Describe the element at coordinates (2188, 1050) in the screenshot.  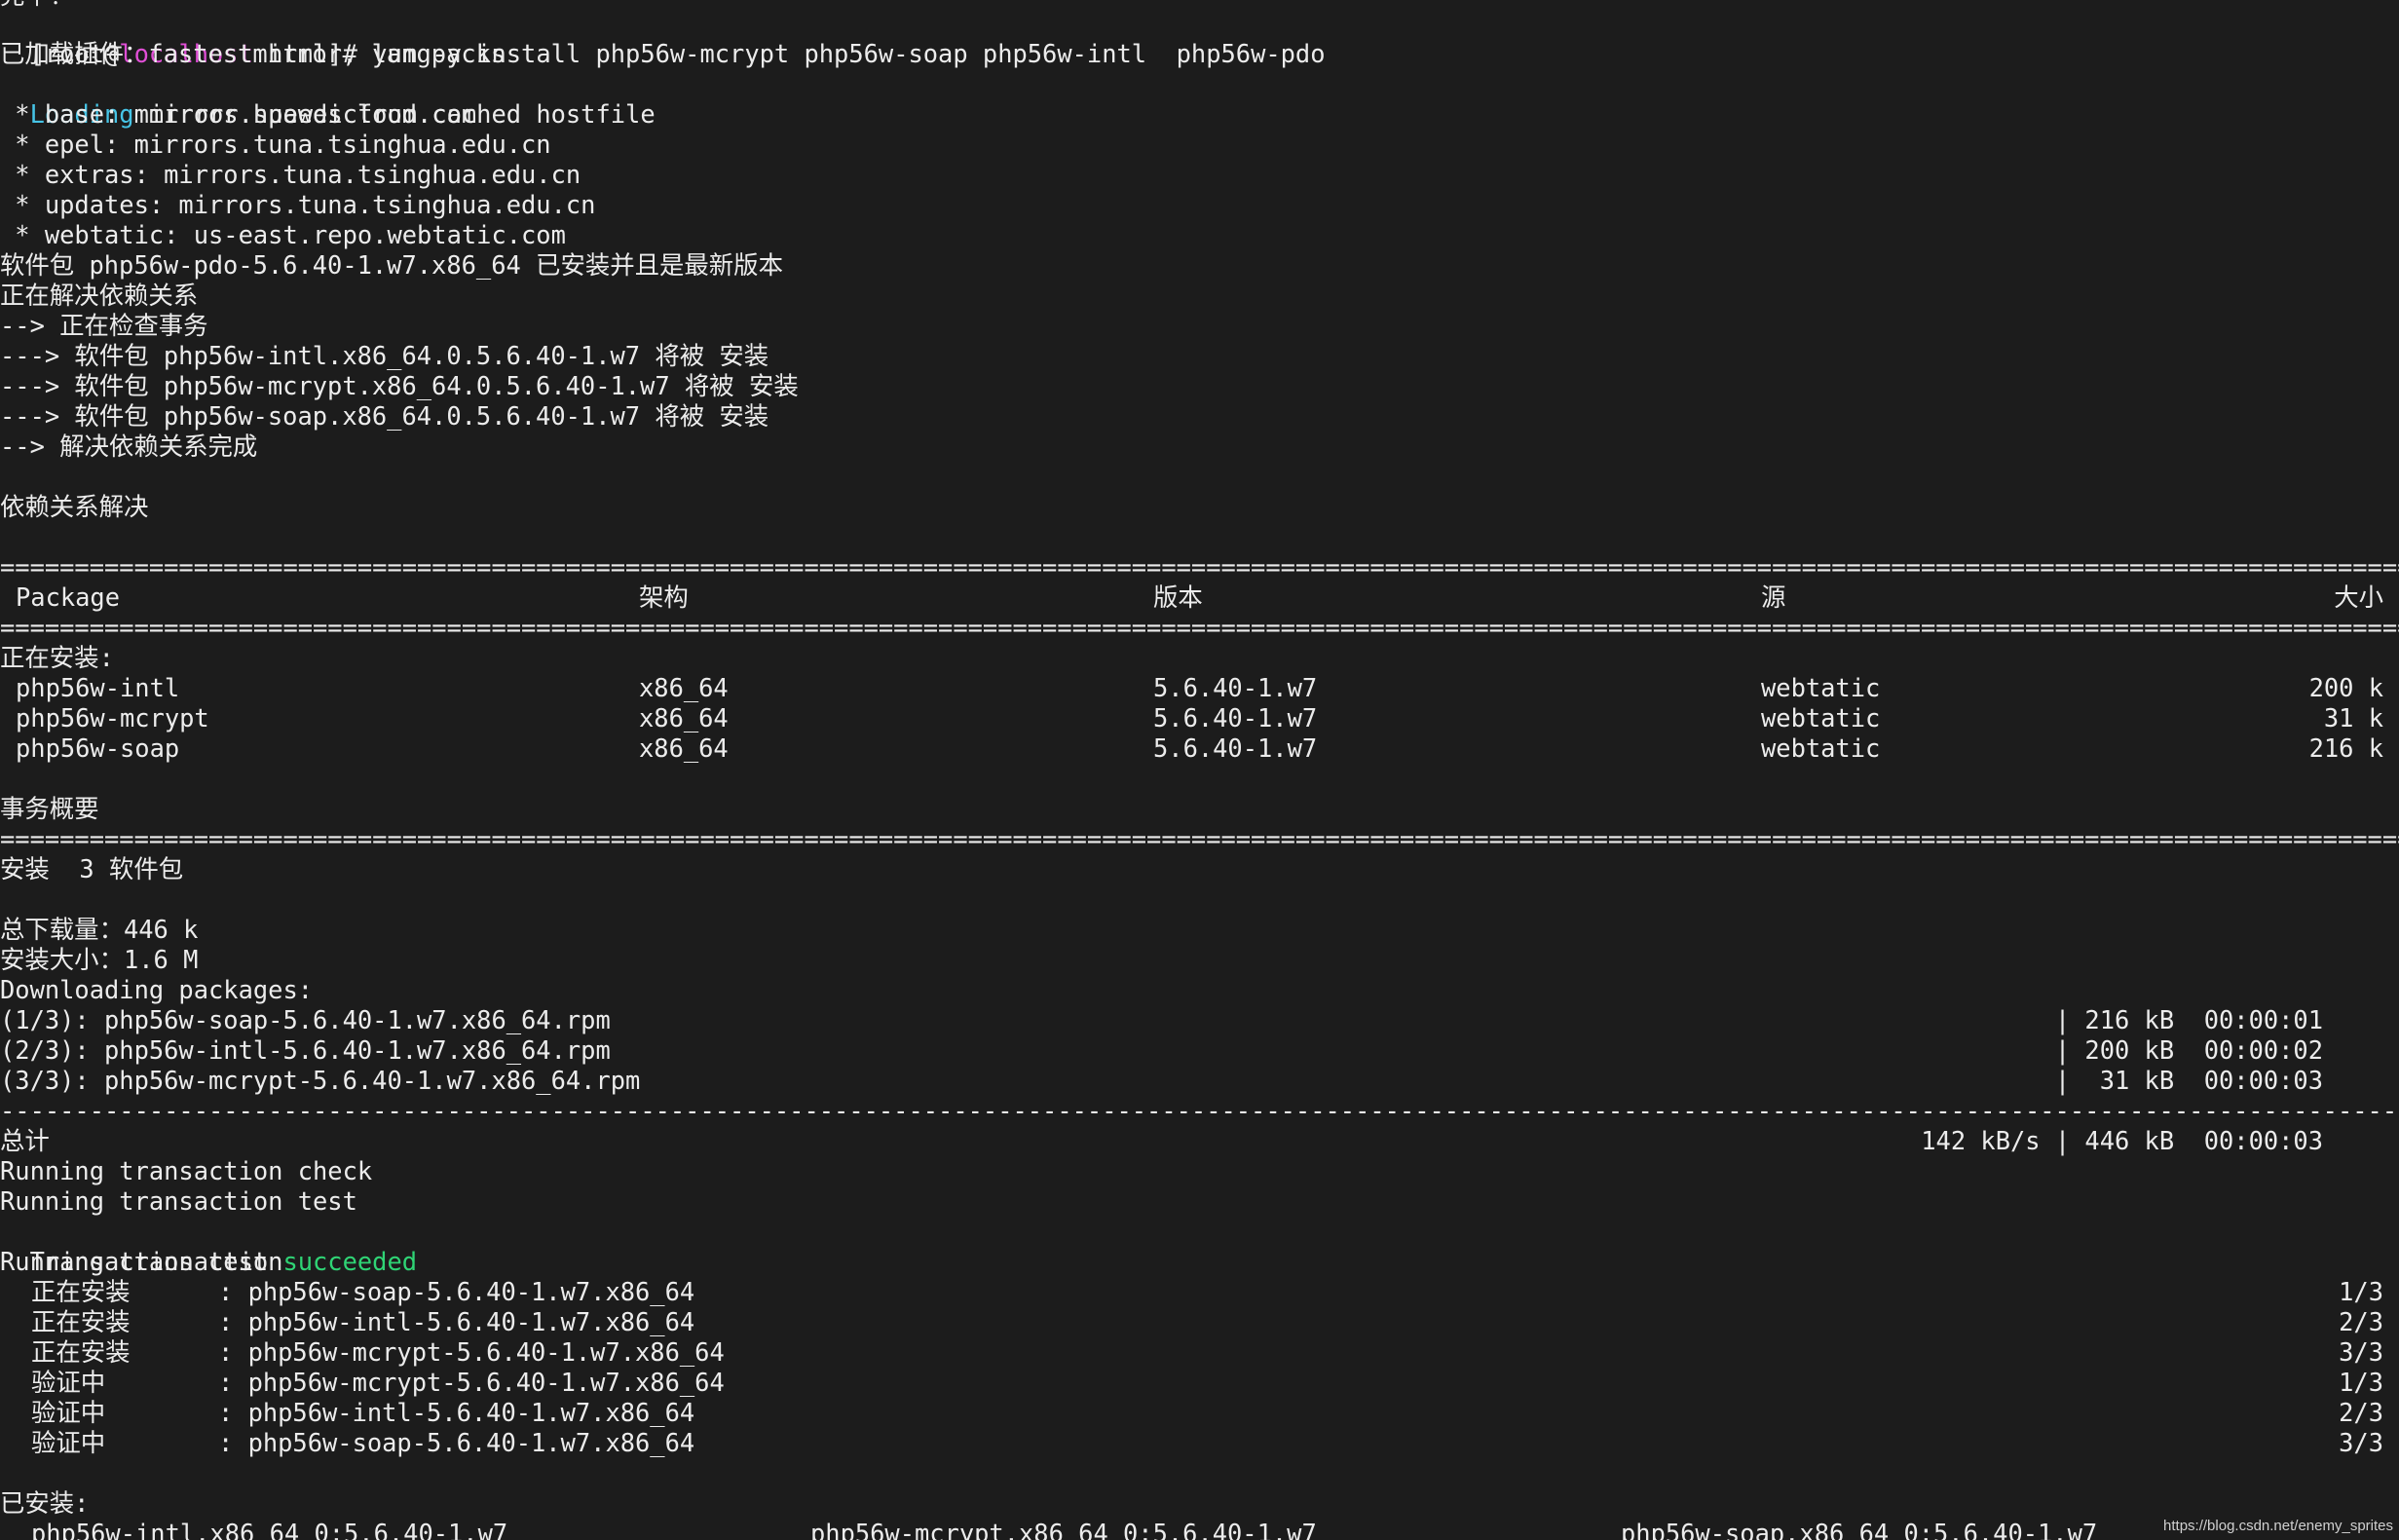
I see `download-info: | 200 kB 00:00:02` at that location.